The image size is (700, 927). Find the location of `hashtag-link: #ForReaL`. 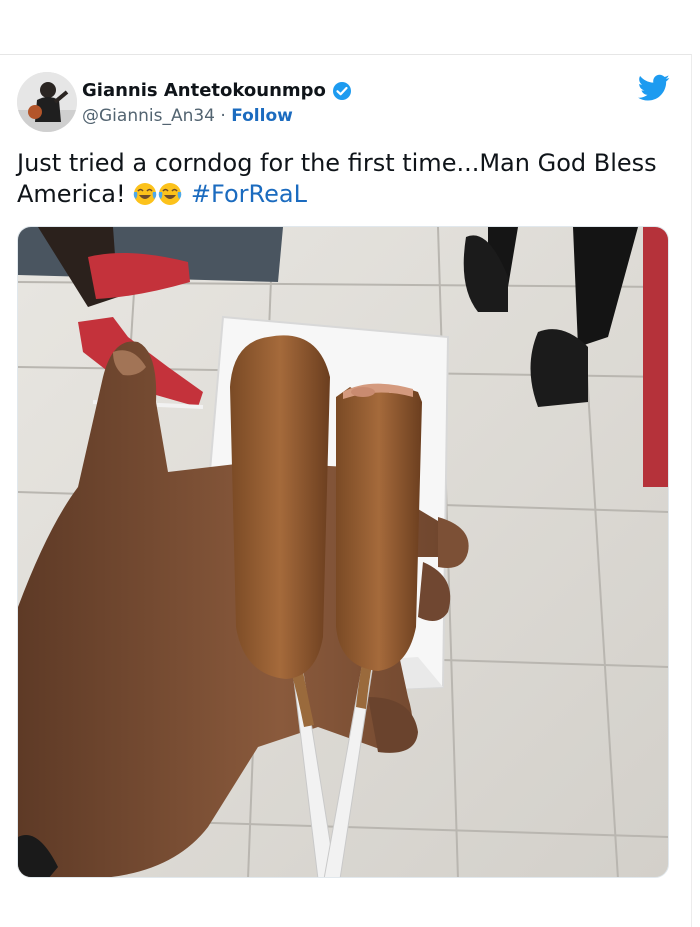

hashtag-link: #ForReaL is located at coordinates (249, 194).